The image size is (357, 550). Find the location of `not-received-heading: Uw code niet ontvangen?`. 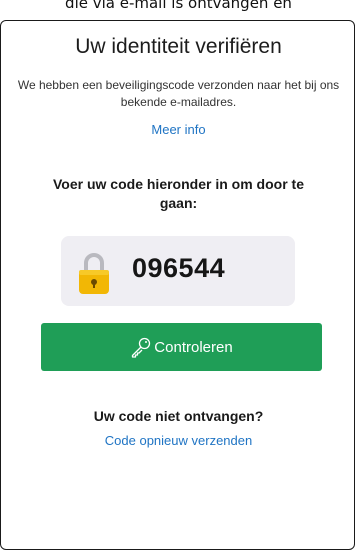

not-received-heading: Uw code niet ontvangen? is located at coordinates (178, 416).